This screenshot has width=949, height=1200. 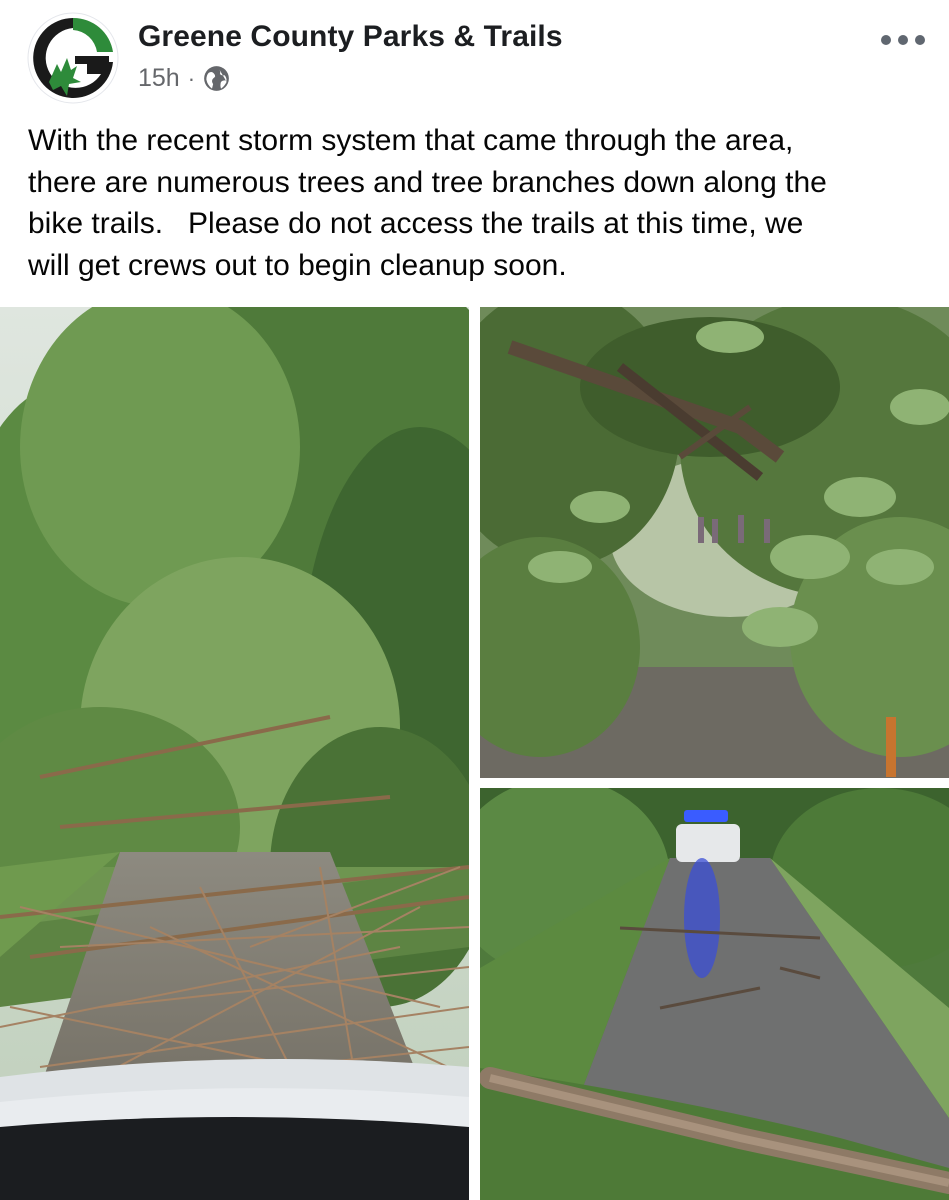 I want to click on greene-county-logo-icon, so click(x=73, y=58).